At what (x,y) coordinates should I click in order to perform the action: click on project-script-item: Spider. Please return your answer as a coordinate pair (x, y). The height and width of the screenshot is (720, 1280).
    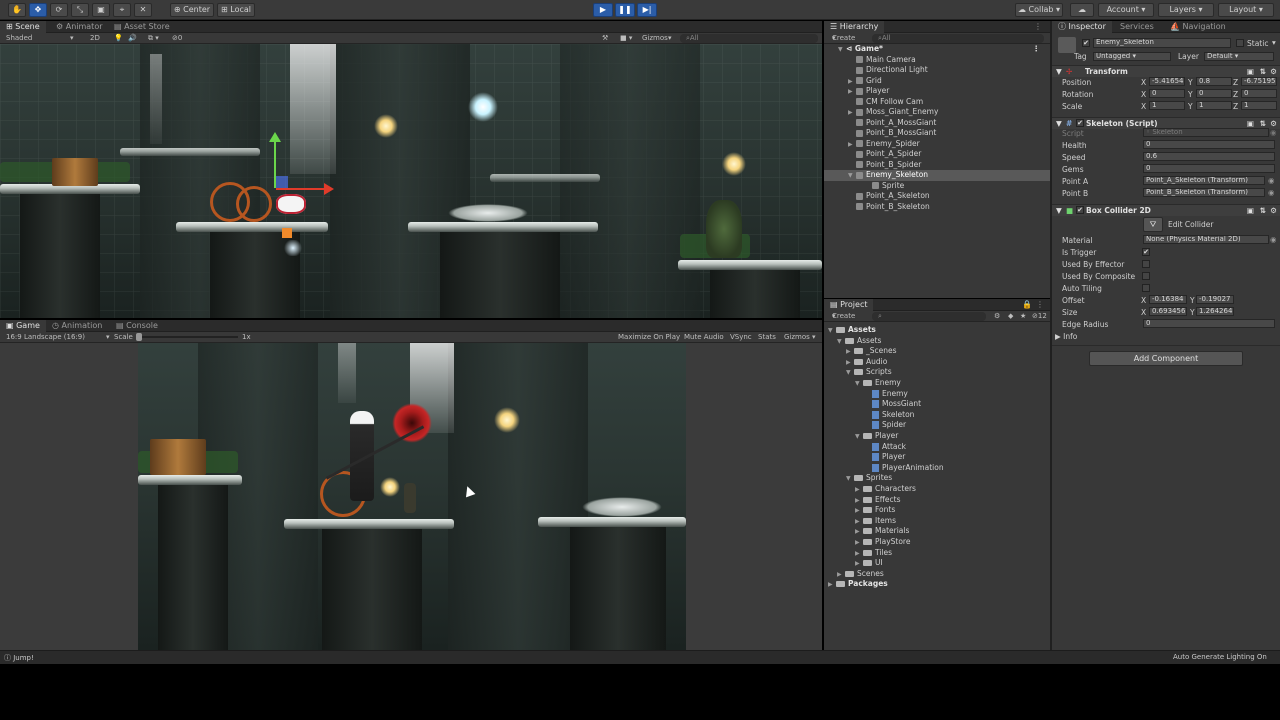
    Looking at the image, I should click on (937, 425).